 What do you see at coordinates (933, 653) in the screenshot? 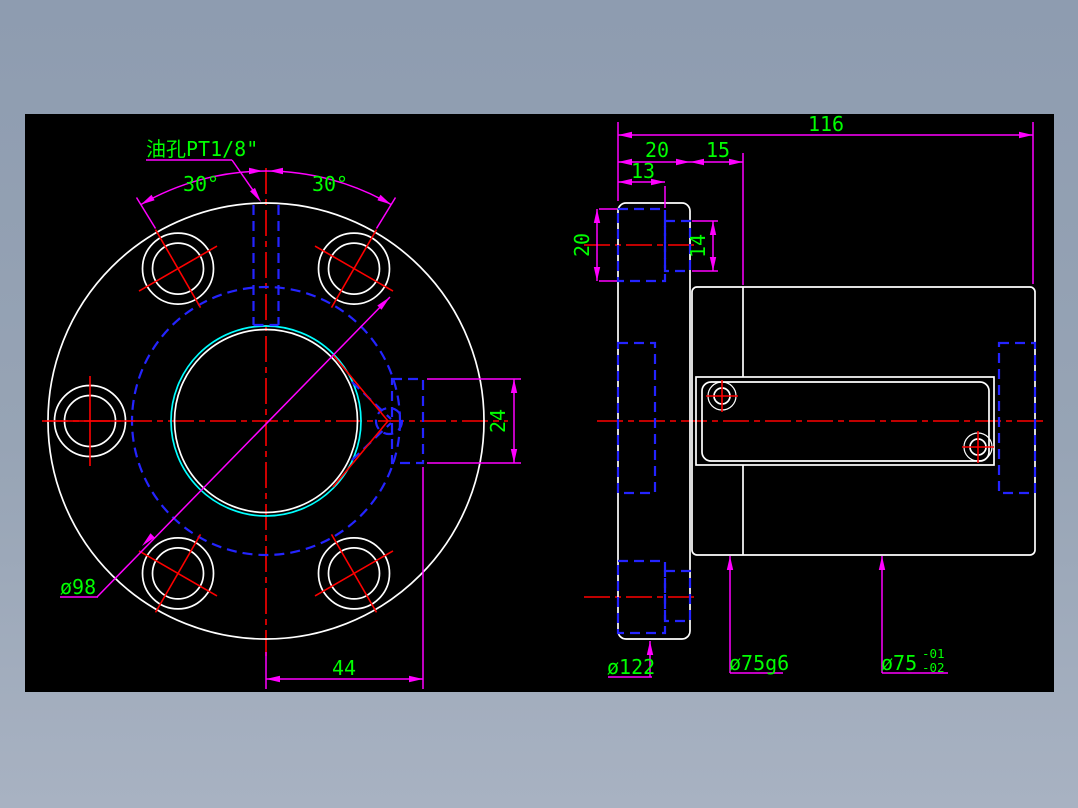
I see `body-tol-upper-text: -01` at bounding box center [933, 653].